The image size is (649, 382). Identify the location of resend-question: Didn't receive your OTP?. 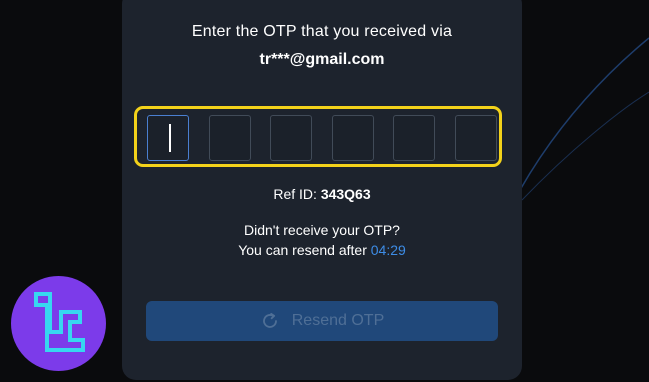
(322, 230).